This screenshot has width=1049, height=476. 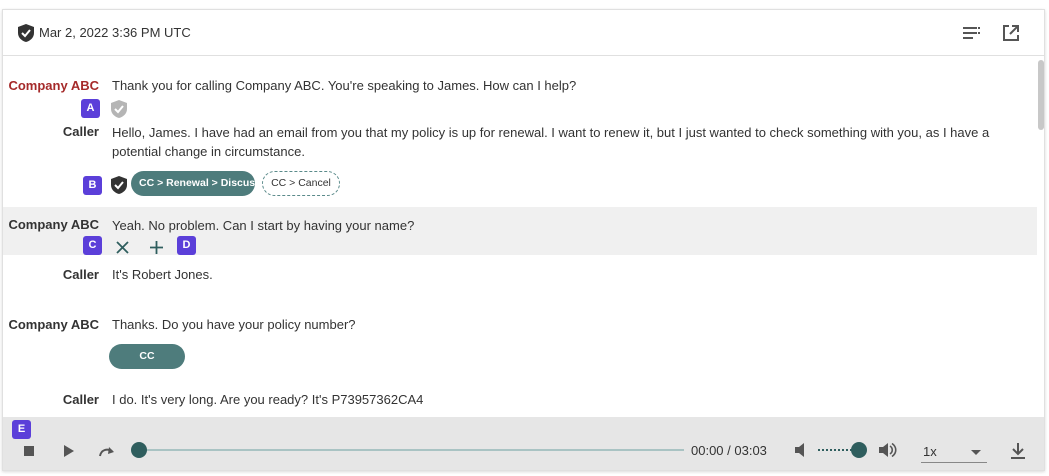 I want to click on tag-chip: CC > Renewal > Discuss, so click(x=196, y=183).